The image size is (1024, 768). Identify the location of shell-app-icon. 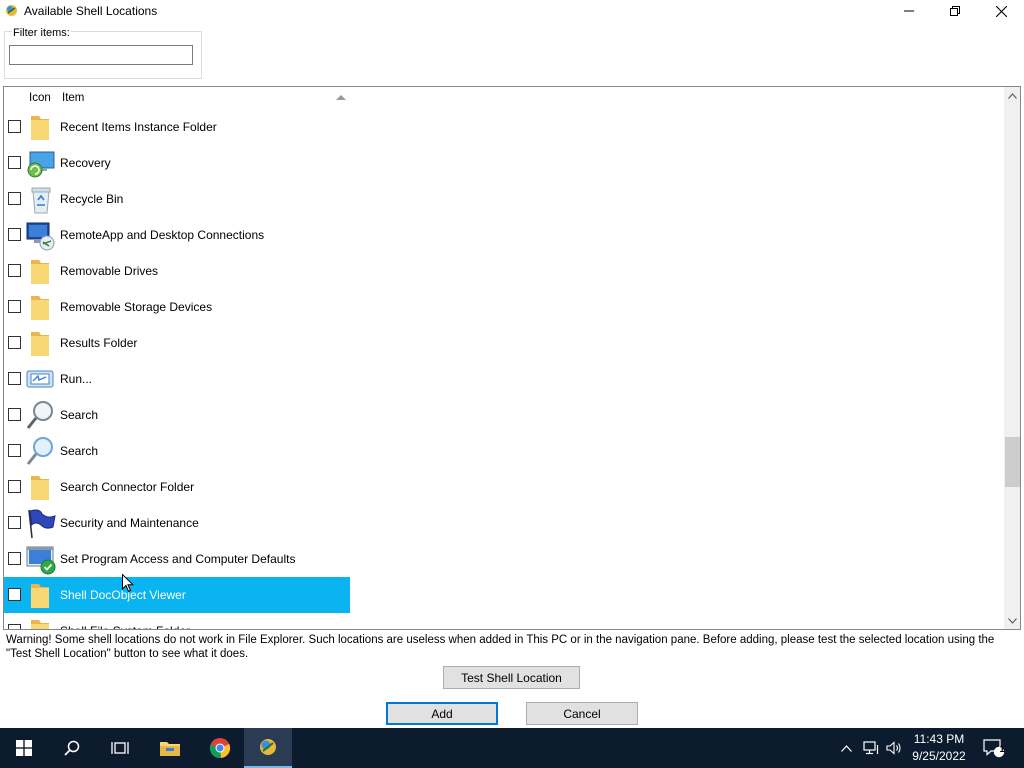
(268, 747).